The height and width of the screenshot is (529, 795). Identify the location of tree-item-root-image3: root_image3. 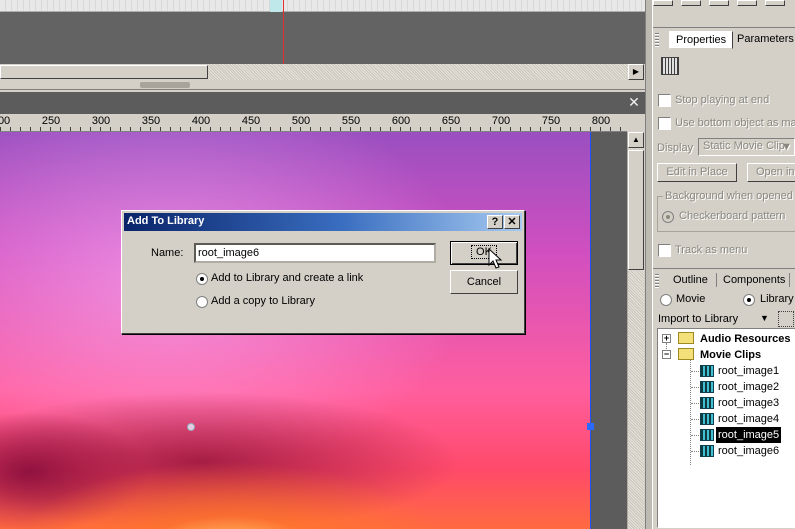
(726, 403).